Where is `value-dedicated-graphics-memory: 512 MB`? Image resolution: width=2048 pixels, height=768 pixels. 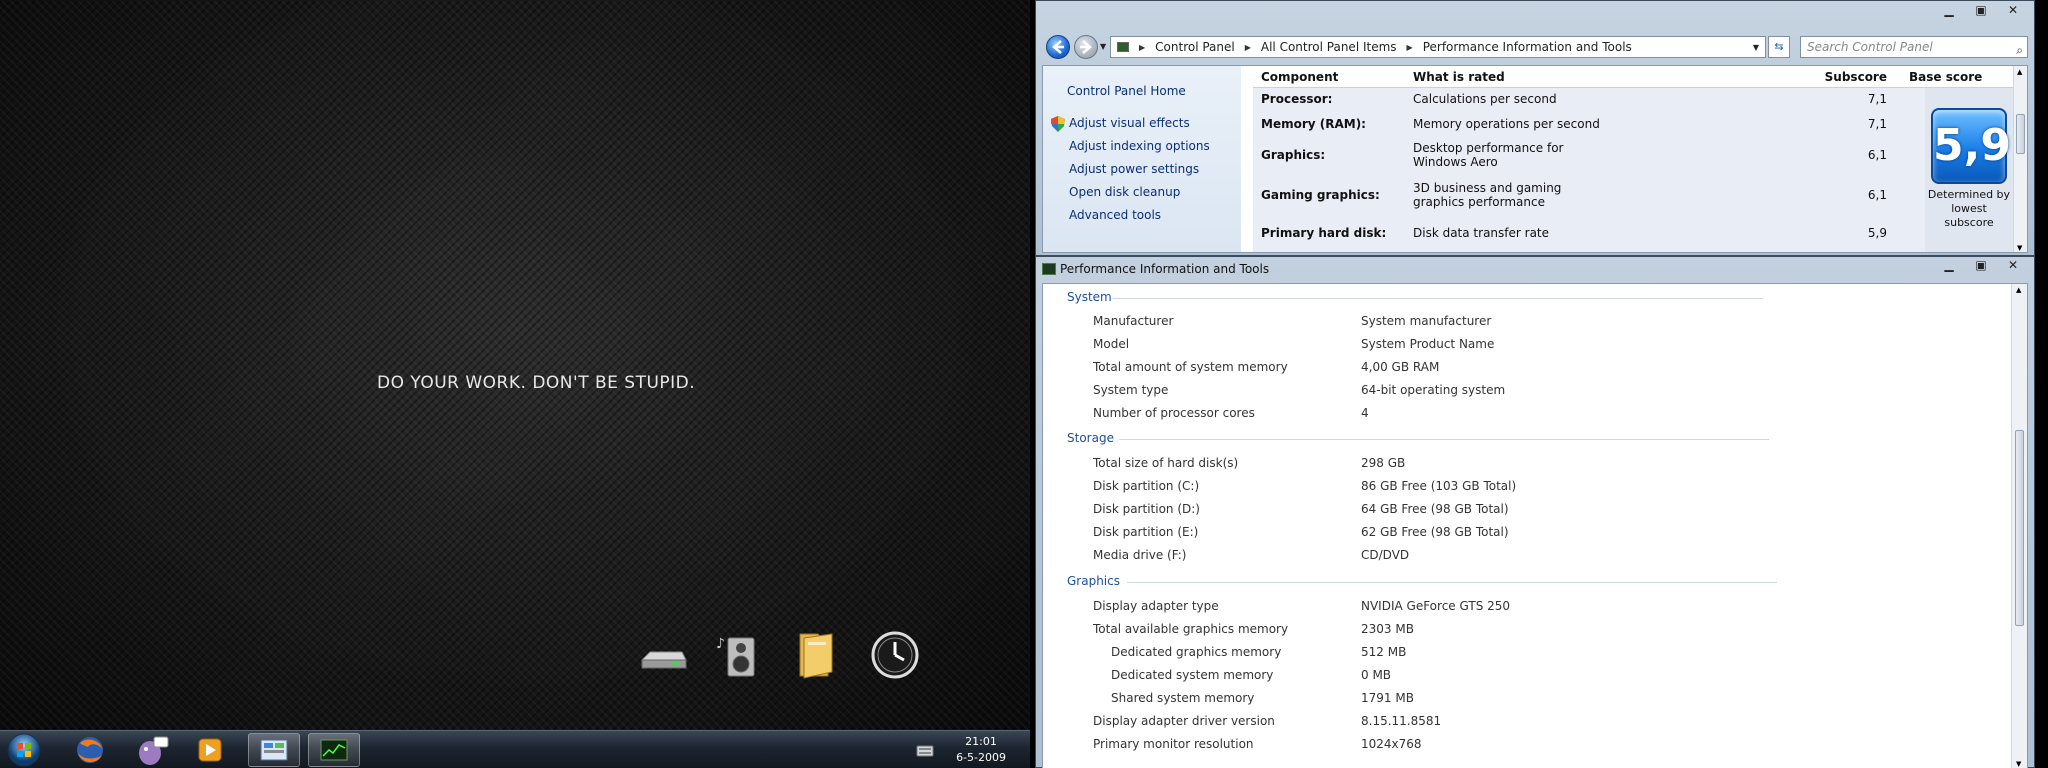 value-dedicated-graphics-memory: 512 MB is located at coordinates (1384, 652).